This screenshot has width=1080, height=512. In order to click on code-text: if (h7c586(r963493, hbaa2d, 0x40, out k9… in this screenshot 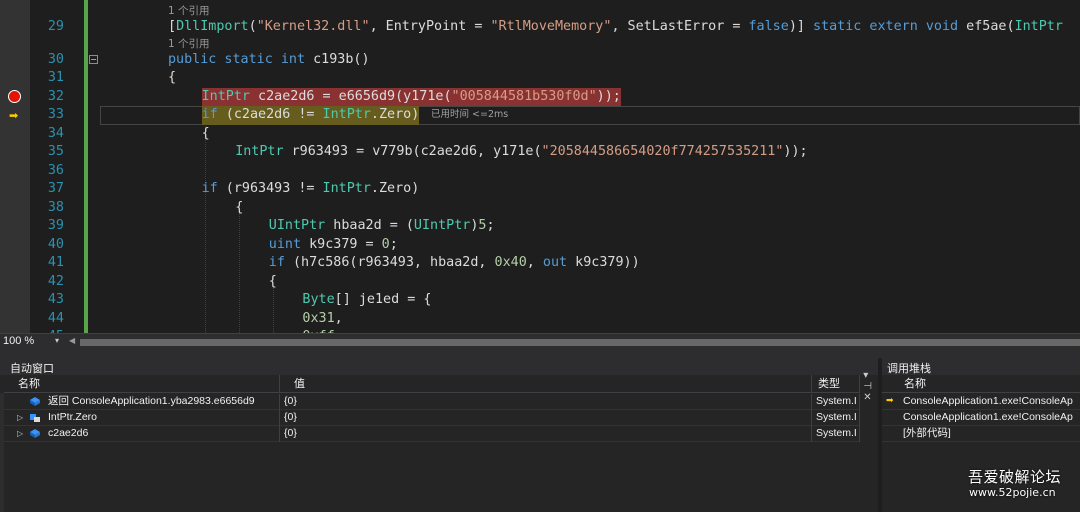, I will do `click(454, 263)`.